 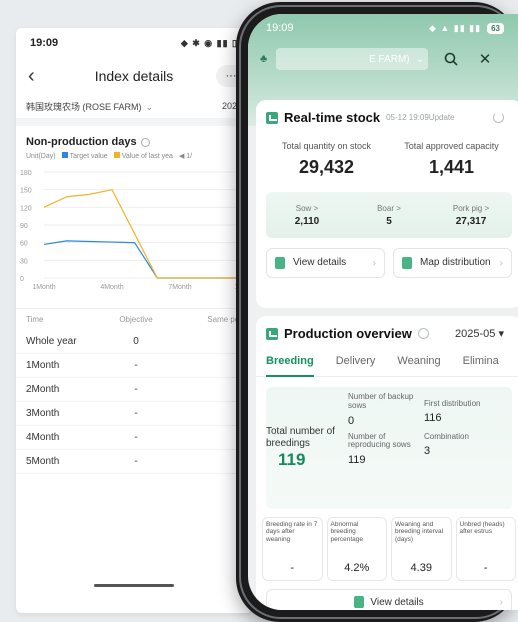 I want to click on period-selector: 2025-05 ▾, so click(x=479, y=333).